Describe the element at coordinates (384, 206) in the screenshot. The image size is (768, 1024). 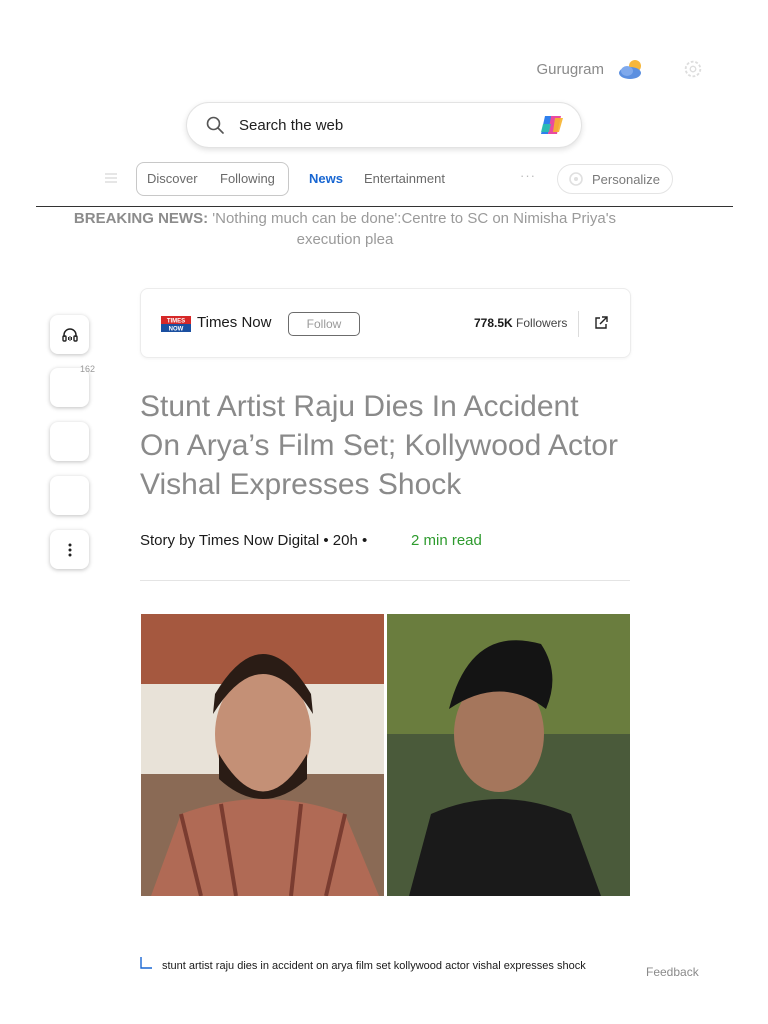
I see `header-divider` at that location.